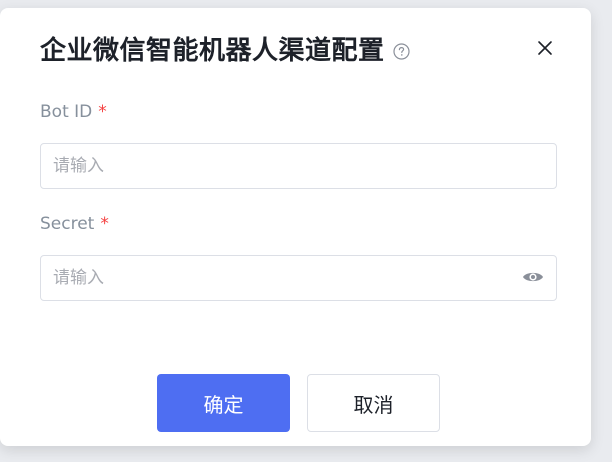 This screenshot has width=612, height=462. I want to click on secret-label-text: Secret, so click(67, 224).